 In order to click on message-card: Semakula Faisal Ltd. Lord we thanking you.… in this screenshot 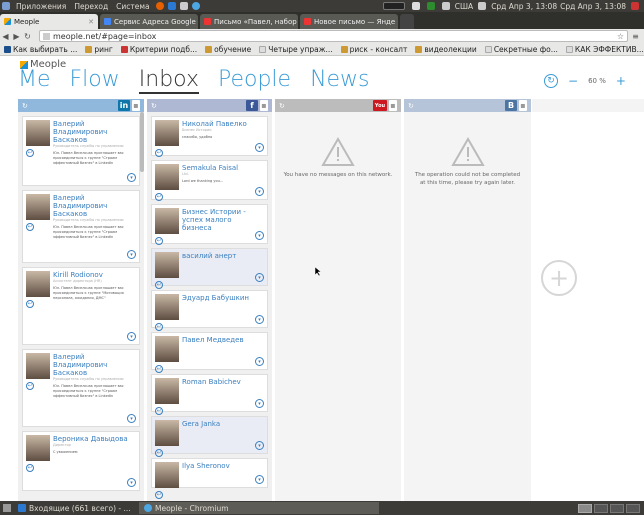, I will do `click(209, 180)`.